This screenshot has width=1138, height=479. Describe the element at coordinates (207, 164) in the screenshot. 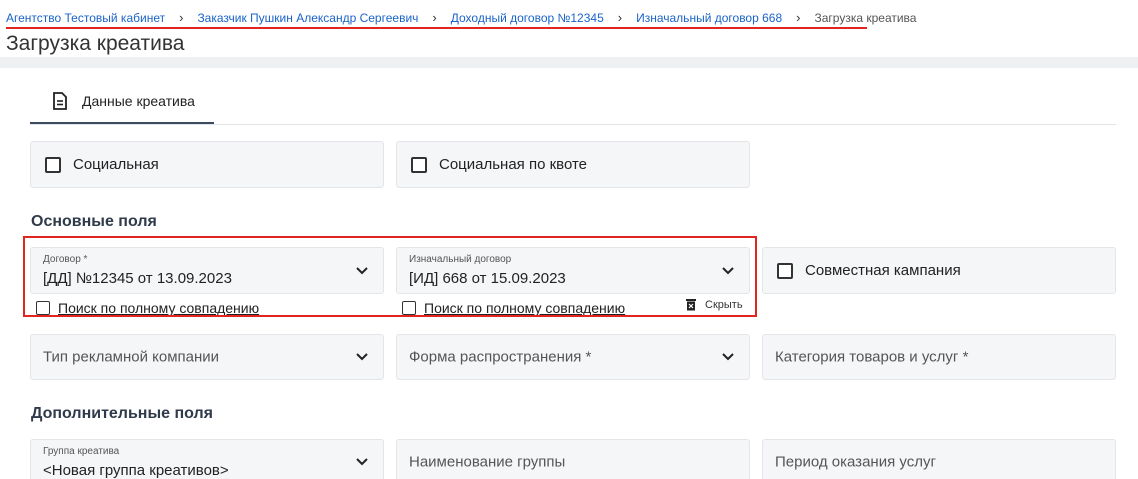

I see `social-checkbox: Социальная` at that location.